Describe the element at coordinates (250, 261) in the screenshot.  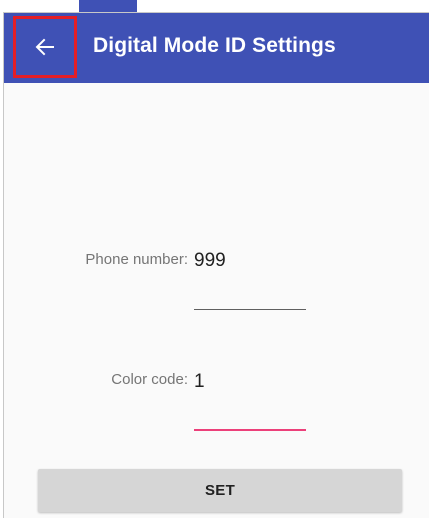
I see `phone-number-input` at that location.